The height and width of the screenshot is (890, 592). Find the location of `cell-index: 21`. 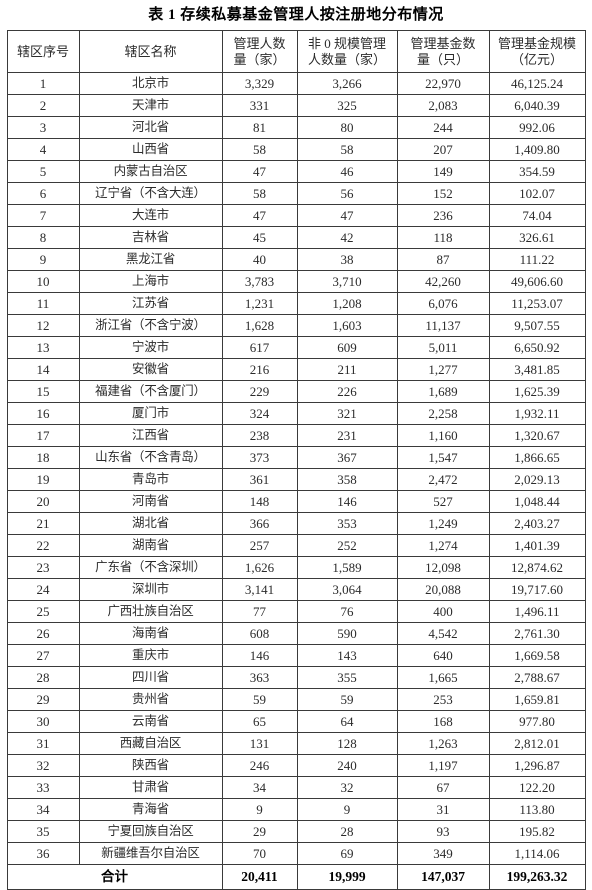

cell-index: 21 is located at coordinates (43, 523).